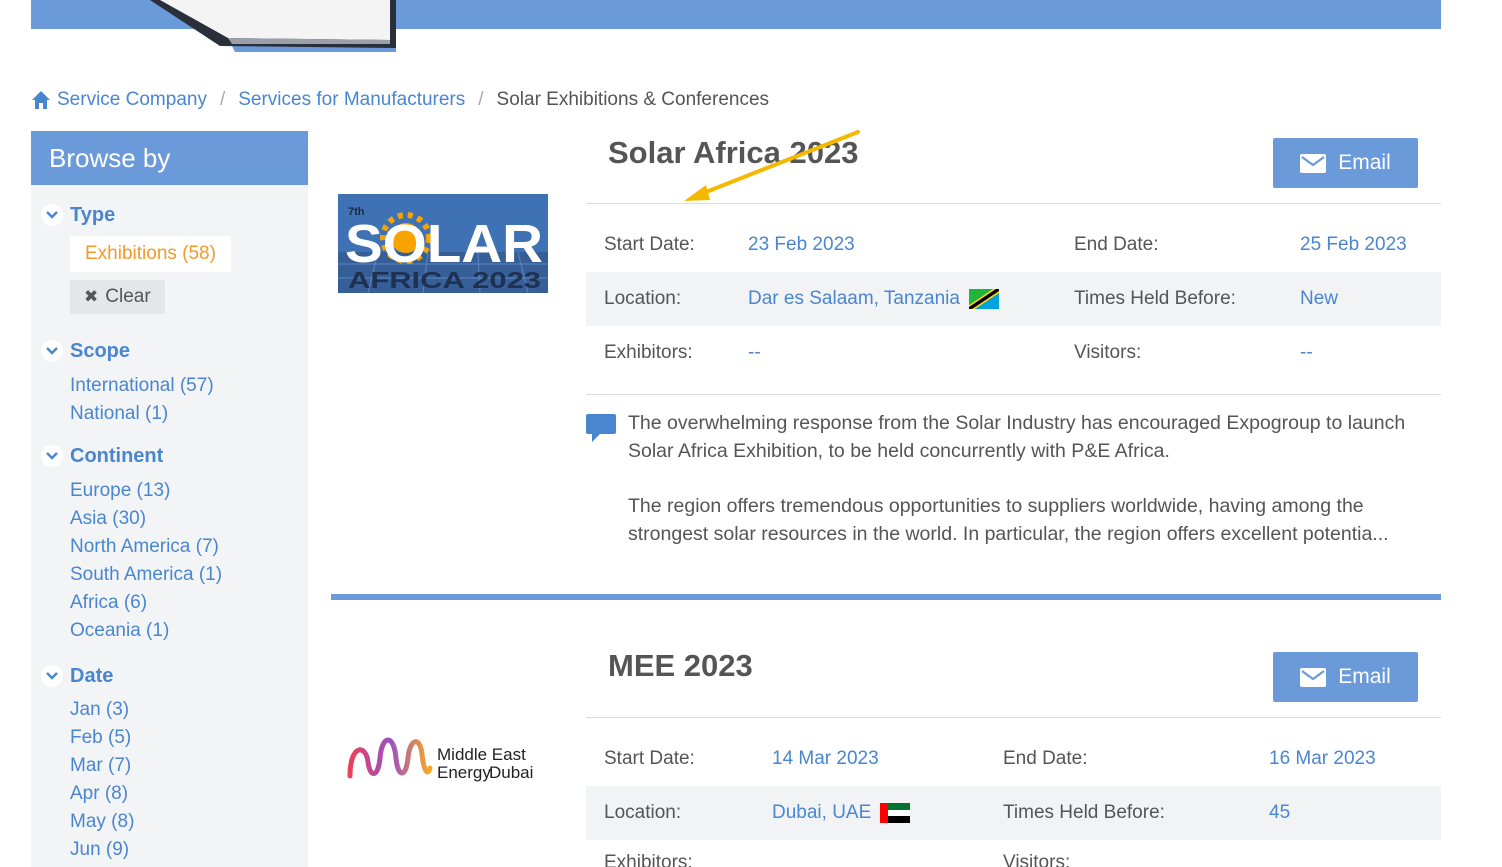 Image resolution: width=1502 pixels, height=867 pixels. Describe the element at coordinates (983, 299) in the screenshot. I see `tanzania-flag-icon` at that location.